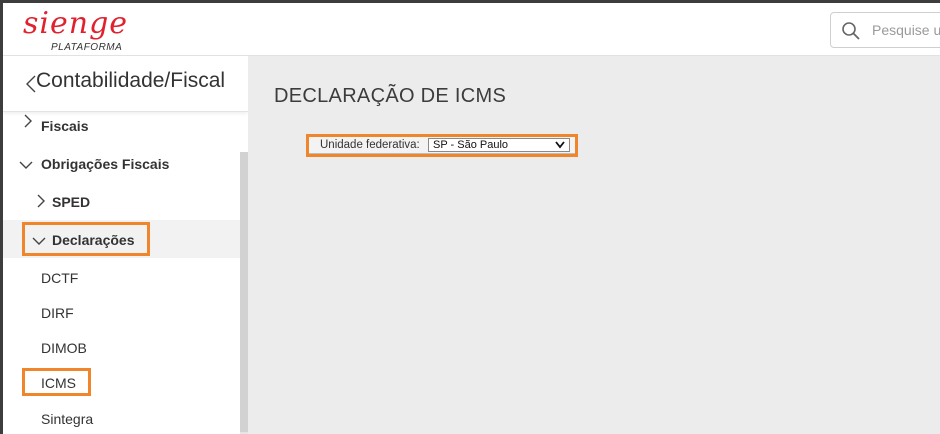 Image resolution: width=940 pixels, height=434 pixels. I want to click on sidebar-item-label: Obrigações Fiscais, so click(105, 164).